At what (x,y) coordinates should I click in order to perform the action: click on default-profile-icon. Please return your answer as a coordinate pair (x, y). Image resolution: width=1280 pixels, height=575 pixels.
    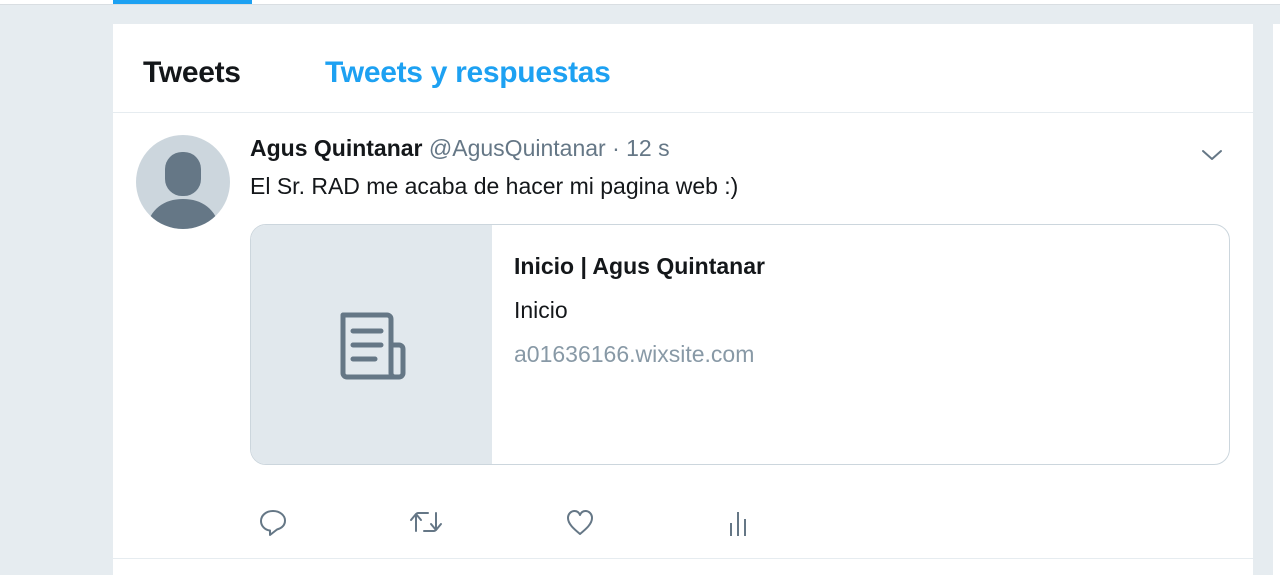
    Looking at the image, I should click on (183, 190).